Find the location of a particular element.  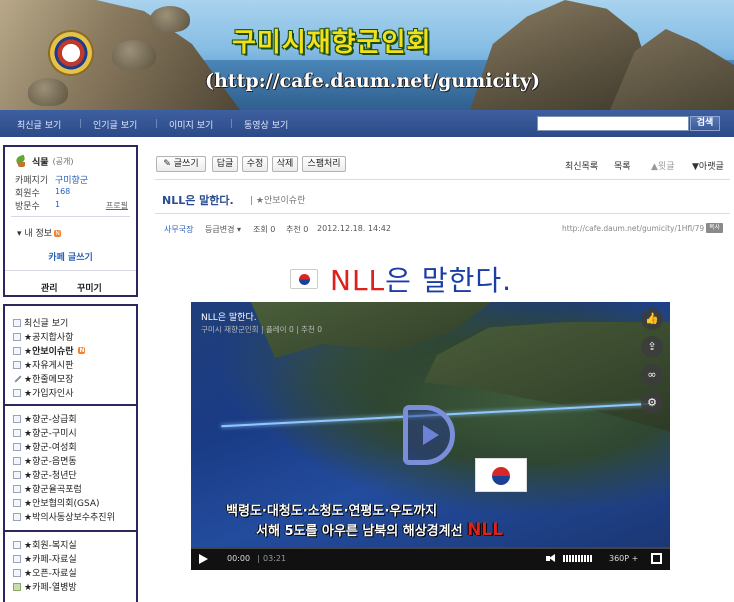

visitors-count: 1 is located at coordinates (58, 204).